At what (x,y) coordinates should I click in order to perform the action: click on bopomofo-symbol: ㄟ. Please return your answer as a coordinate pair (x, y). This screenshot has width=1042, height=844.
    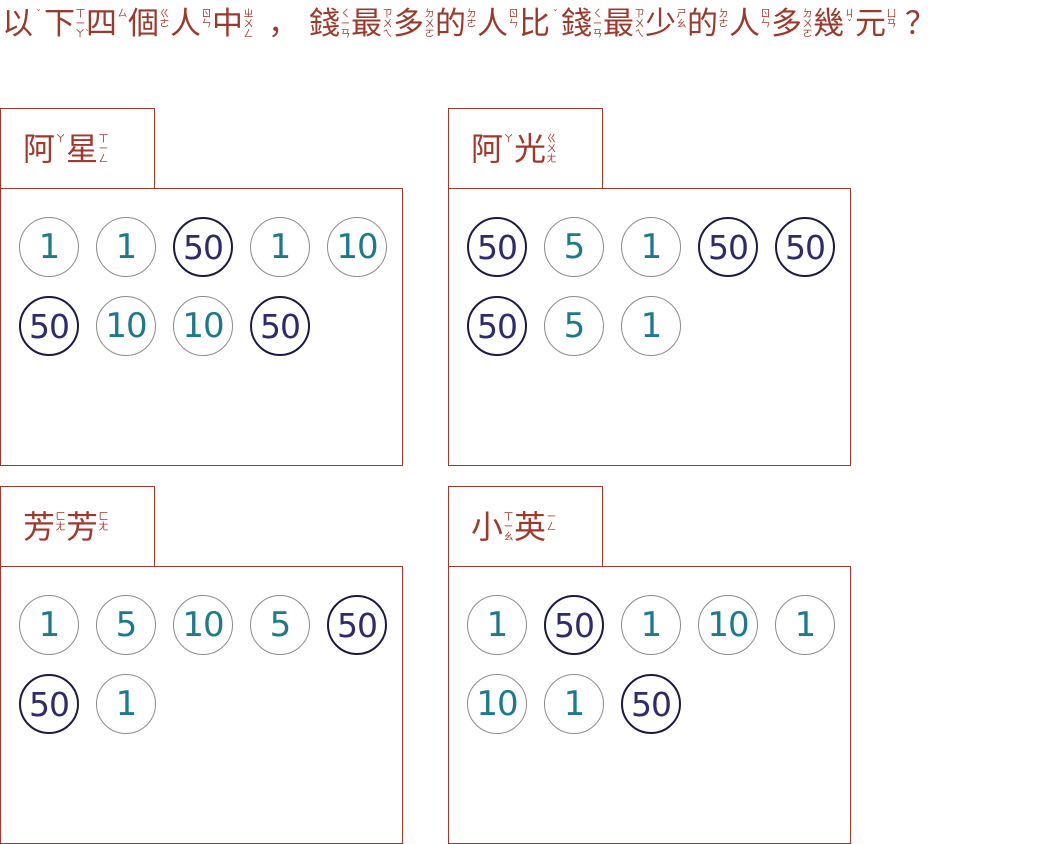
    Looking at the image, I should click on (387, 34).